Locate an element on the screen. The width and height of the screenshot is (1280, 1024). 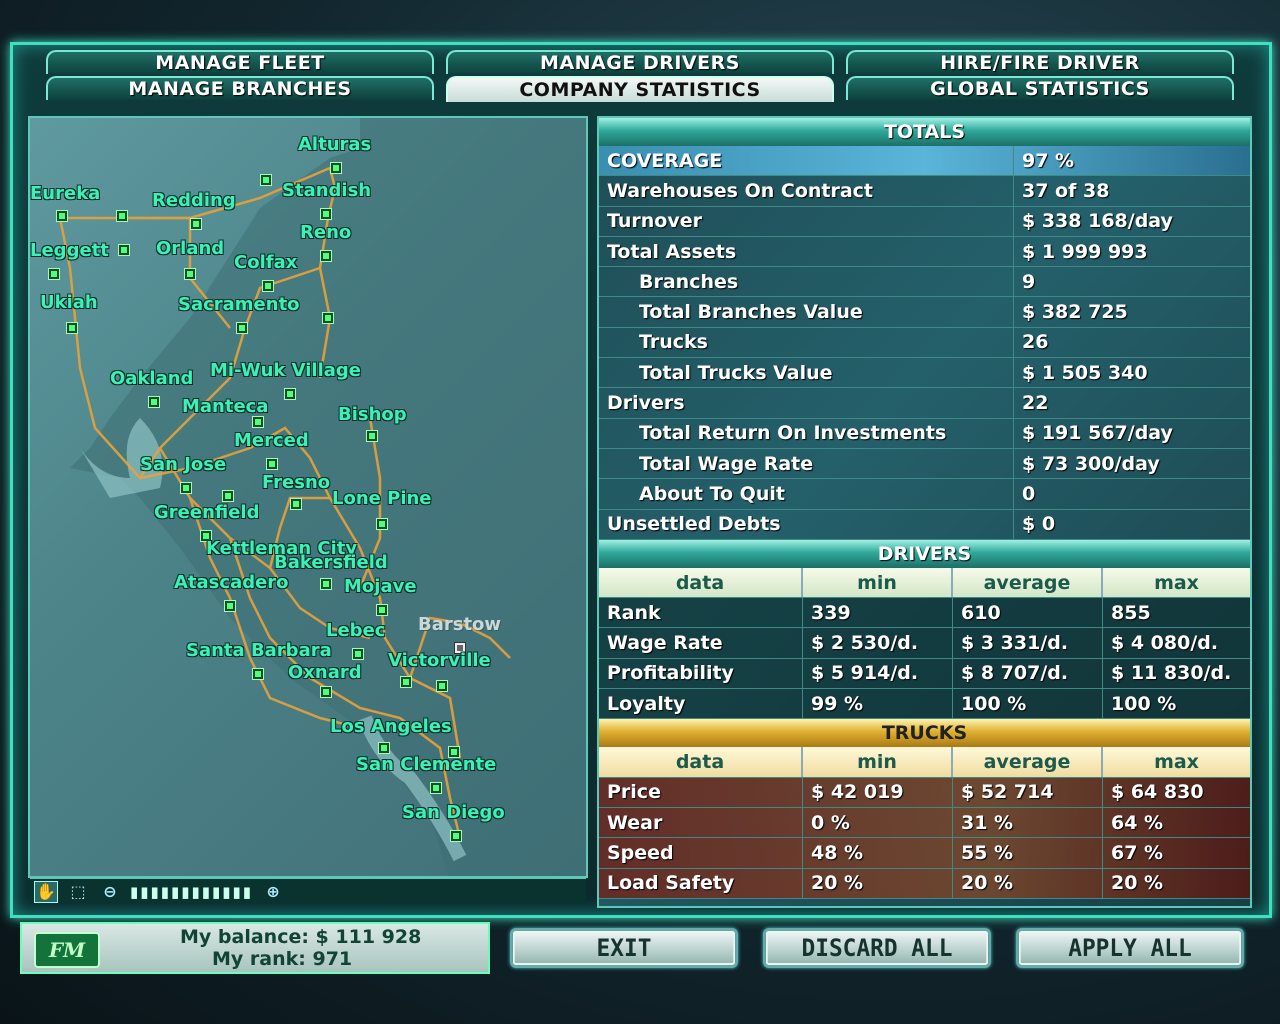
row-label: Turnover is located at coordinates (806, 221).